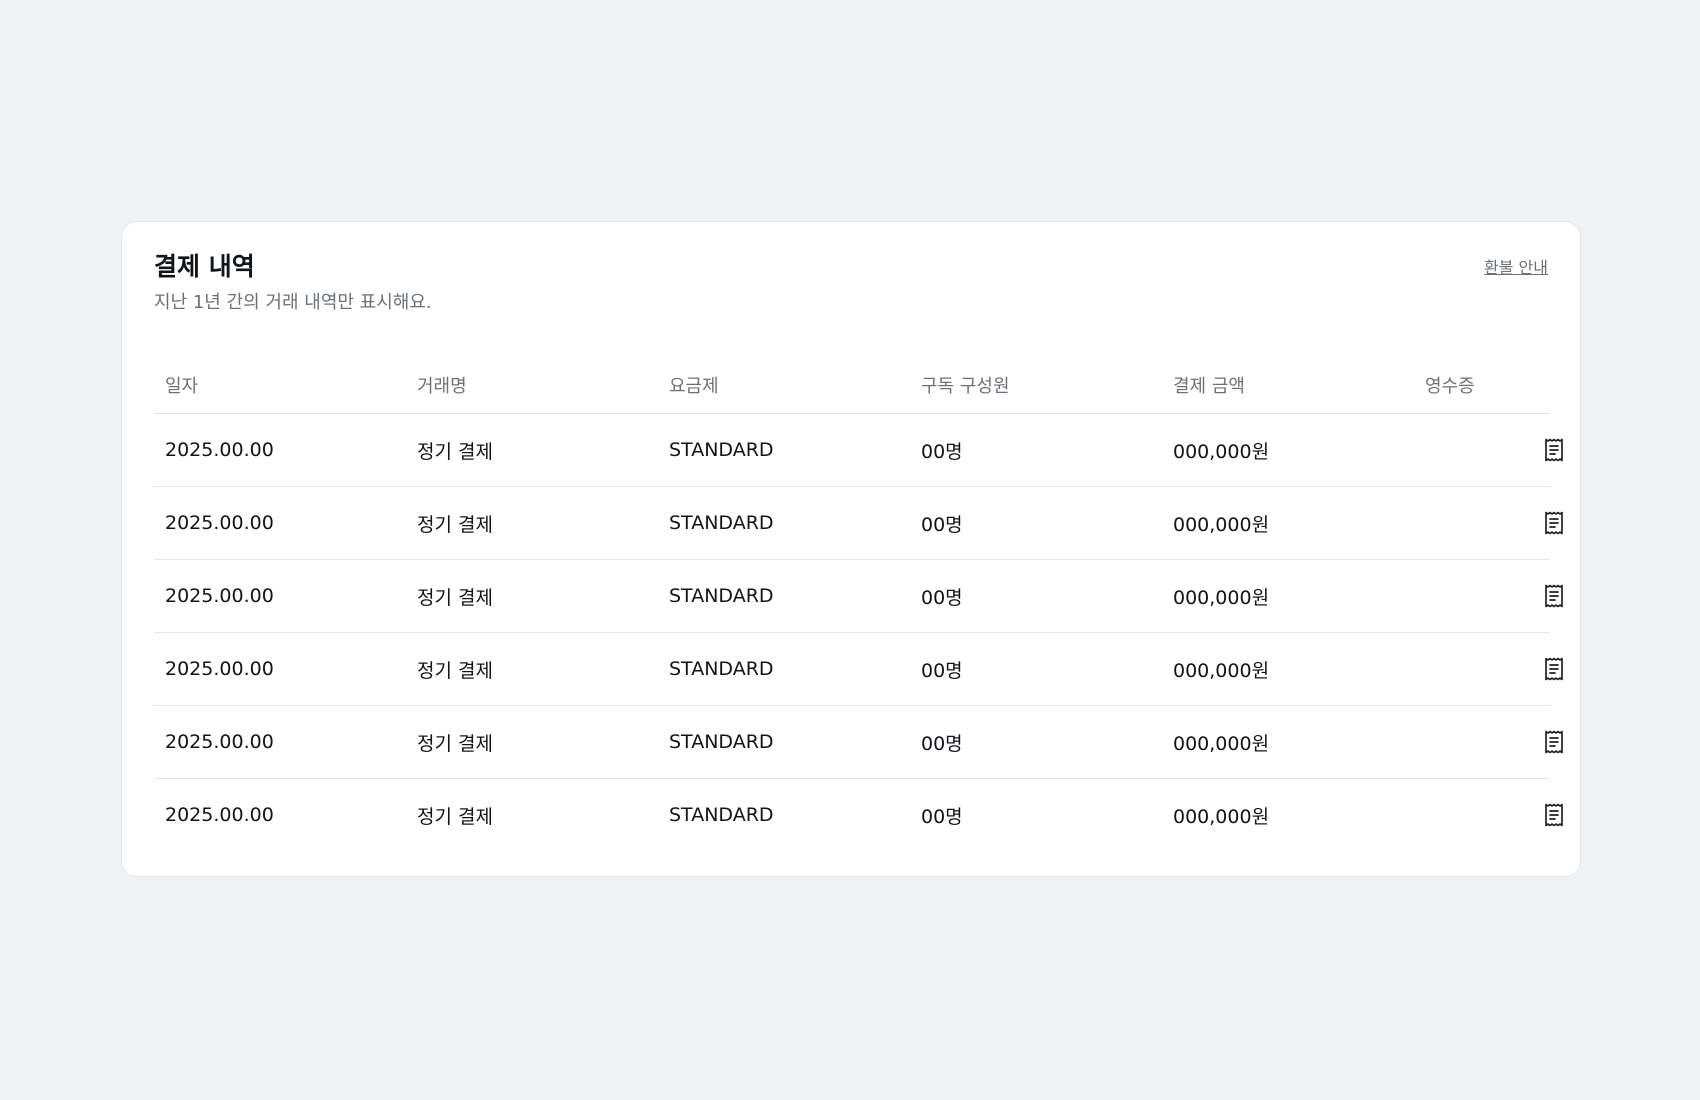 The image size is (1700, 1100). What do you see at coordinates (532, 385) in the screenshot?
I see `header-transaction-name: 거래명` at bounding box center [532, 385].